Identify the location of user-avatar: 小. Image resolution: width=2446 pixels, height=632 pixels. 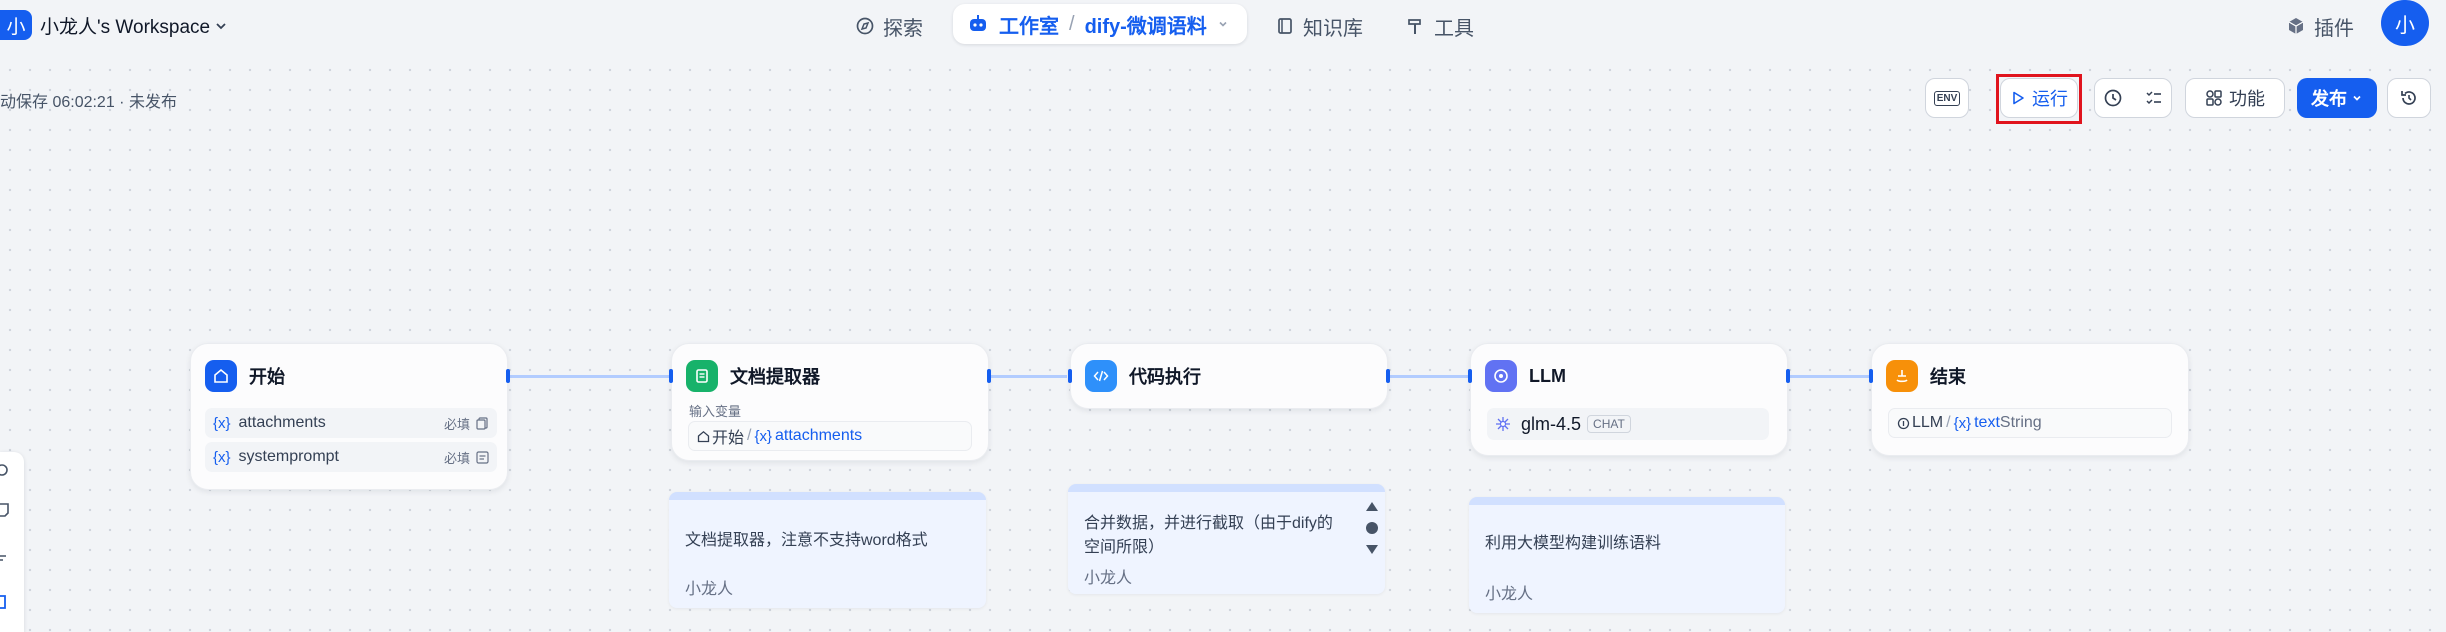
(2405, 23).